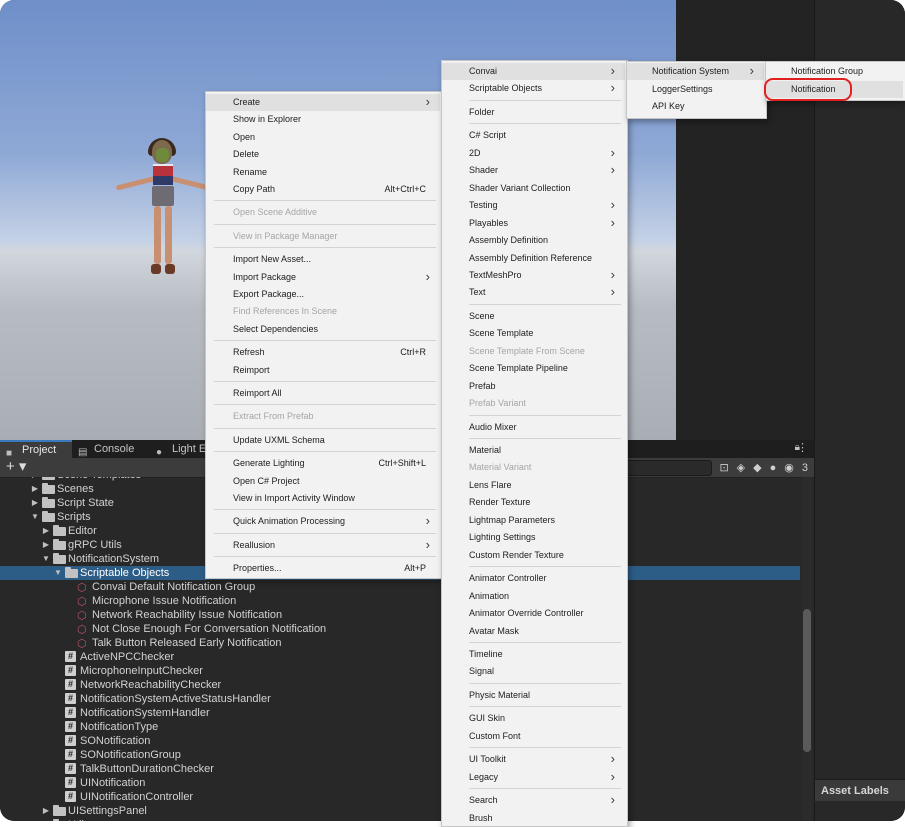 The width and height of the screenshot is (905, 827). I want to click on menu-item-delete: Delete, so click(323, 154).